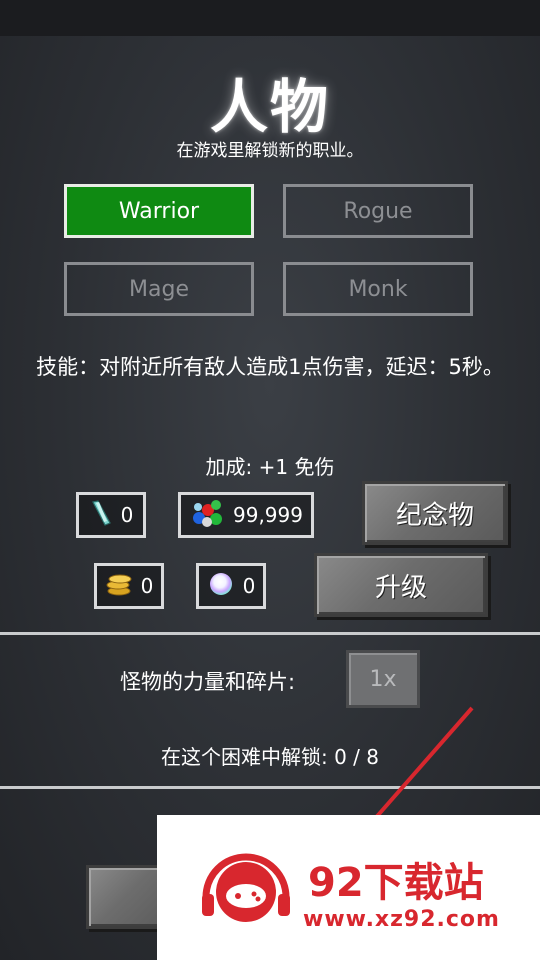  Describe the element at coordinates (396, 883) in the screenshot. I see `watermark-title: 92下载站` at that location.